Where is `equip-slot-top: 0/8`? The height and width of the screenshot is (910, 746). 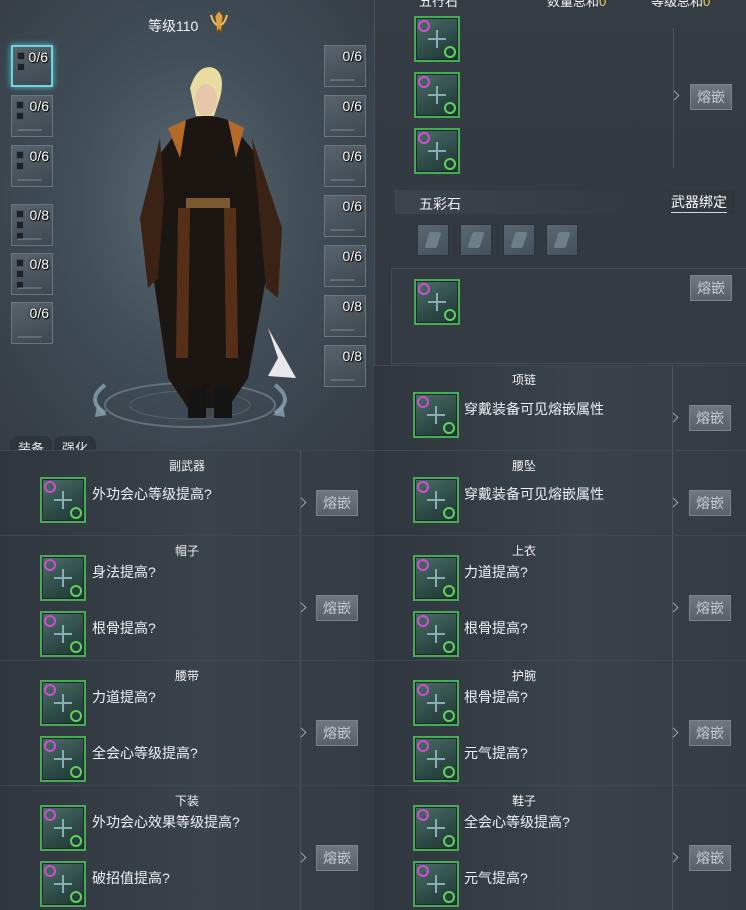
equip-slot-top: 0/8 is located at coordinates (32, 225).